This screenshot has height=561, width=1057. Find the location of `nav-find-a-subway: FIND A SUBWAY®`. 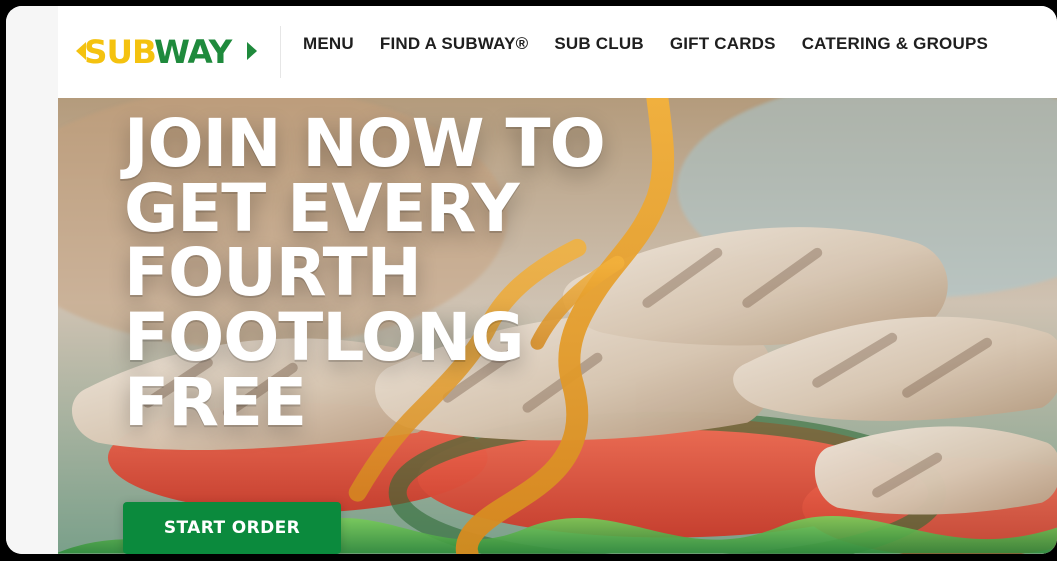

nav-find-a-subway: FIND A SUBWAY® is located at coordinates (454, 44).